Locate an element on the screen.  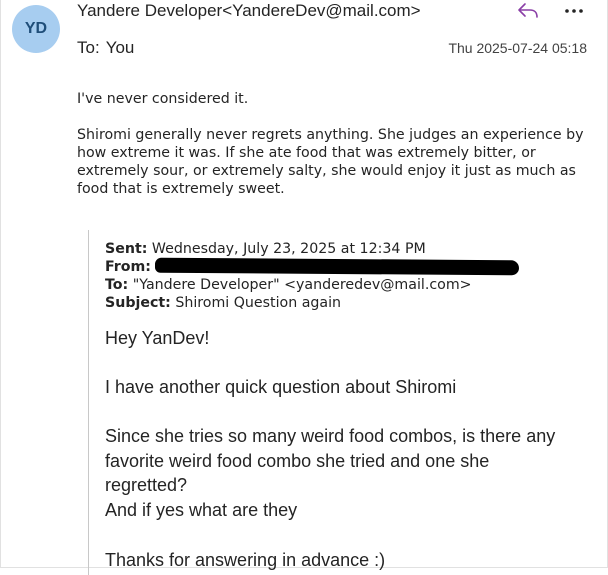
to-label: To: is located at coordinates (88, 47).